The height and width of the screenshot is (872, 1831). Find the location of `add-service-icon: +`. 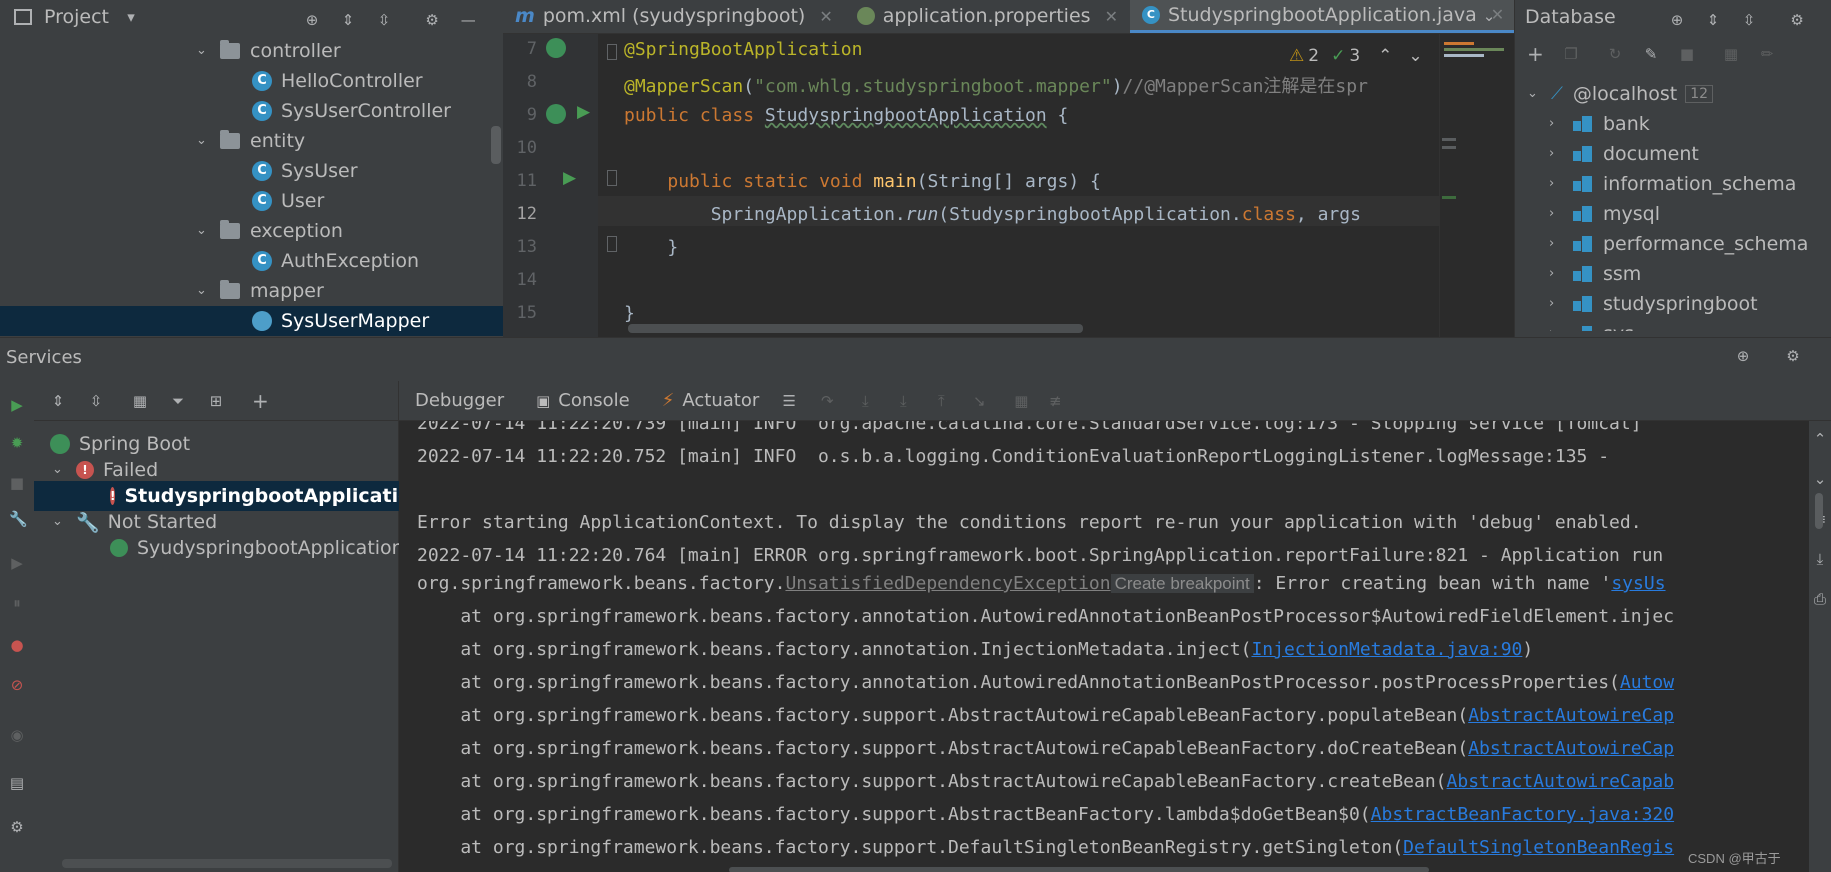

add-service-icon: + is located at coordinates (260, 401).